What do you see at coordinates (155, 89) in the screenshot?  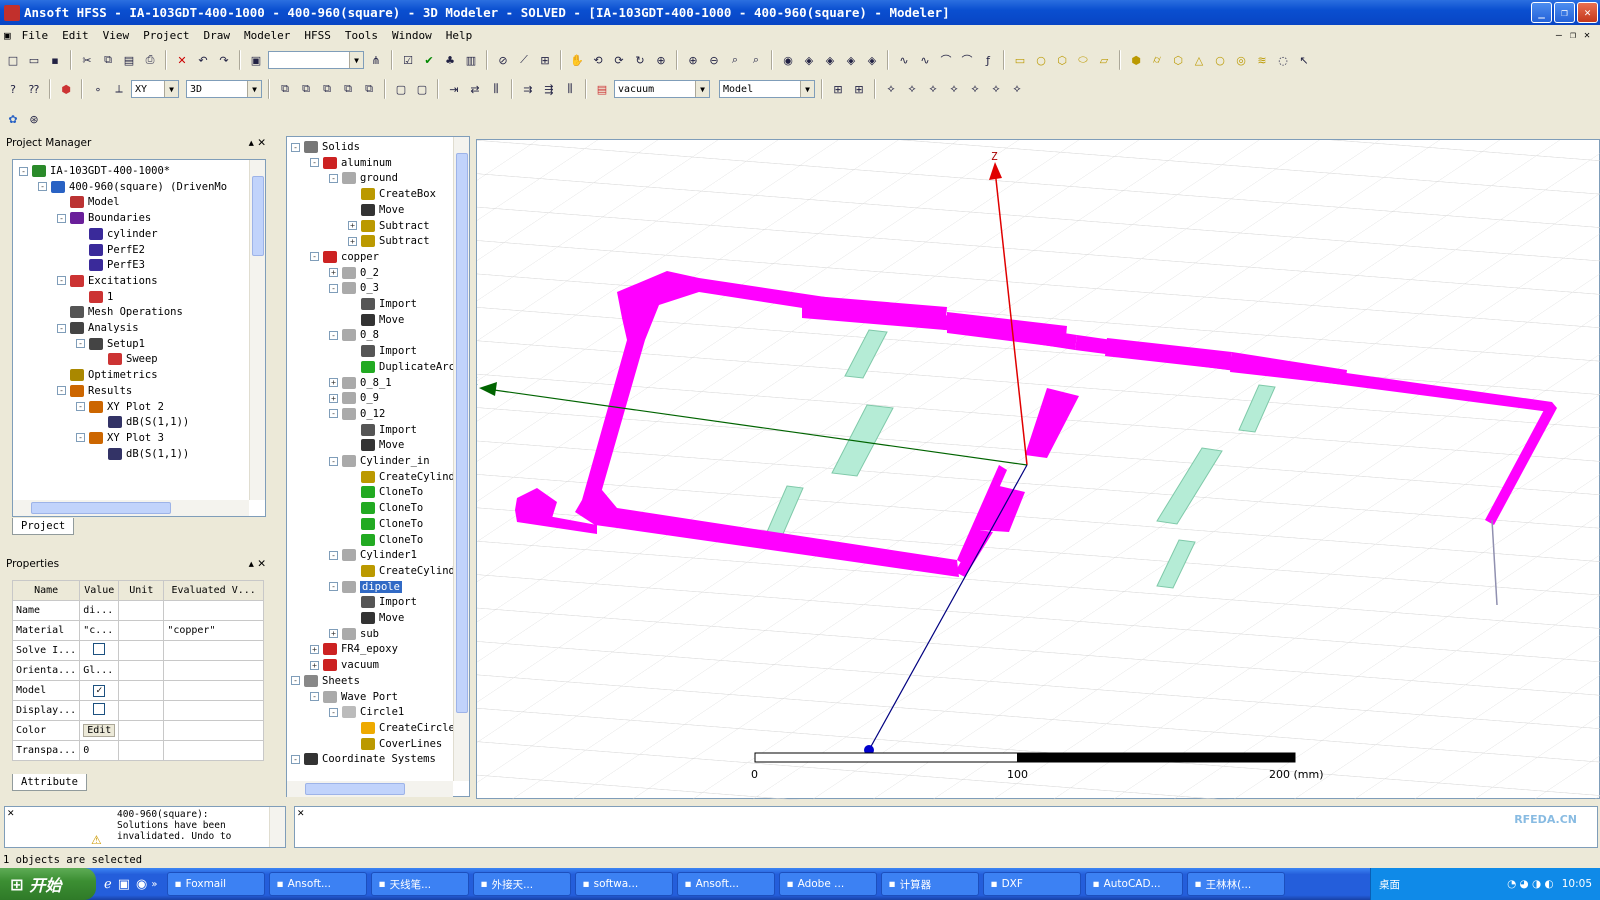 I see `plane-select: XY ▼` at bounding box center [155, 89].